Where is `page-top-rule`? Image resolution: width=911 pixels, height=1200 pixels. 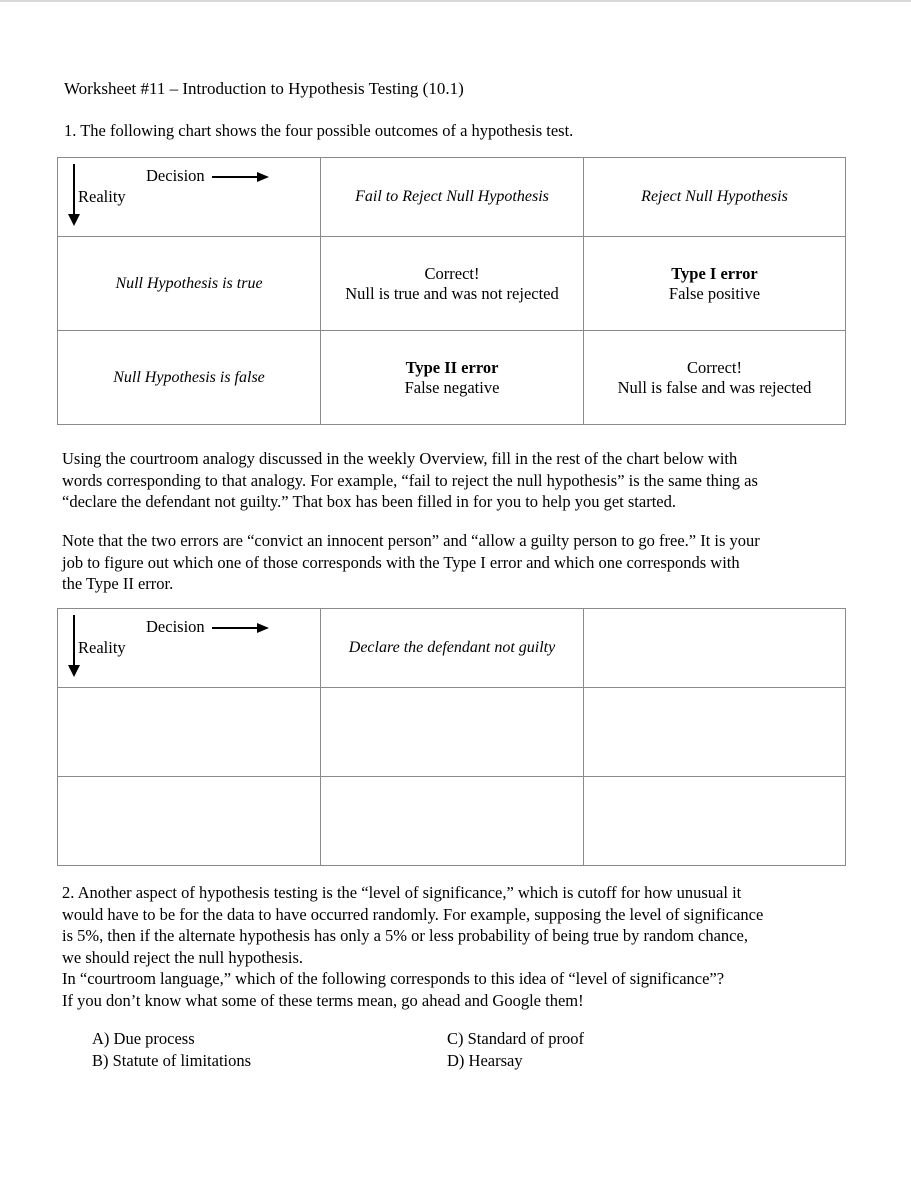
page-top-rule is located at coordinates (455, 1).